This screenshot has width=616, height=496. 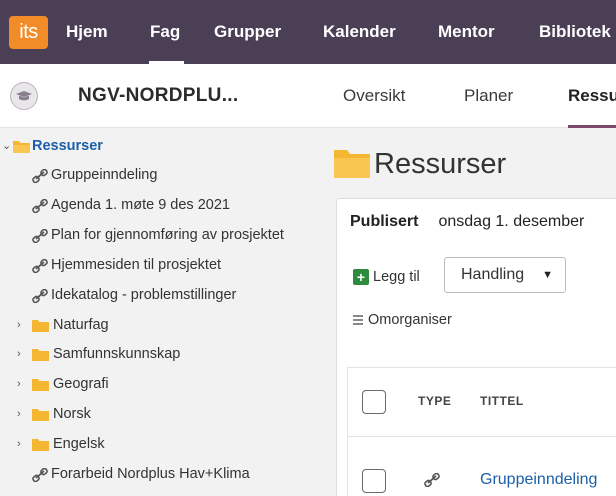 I want to click on tree-item-label: Norsk, so click(x=72, y=414).